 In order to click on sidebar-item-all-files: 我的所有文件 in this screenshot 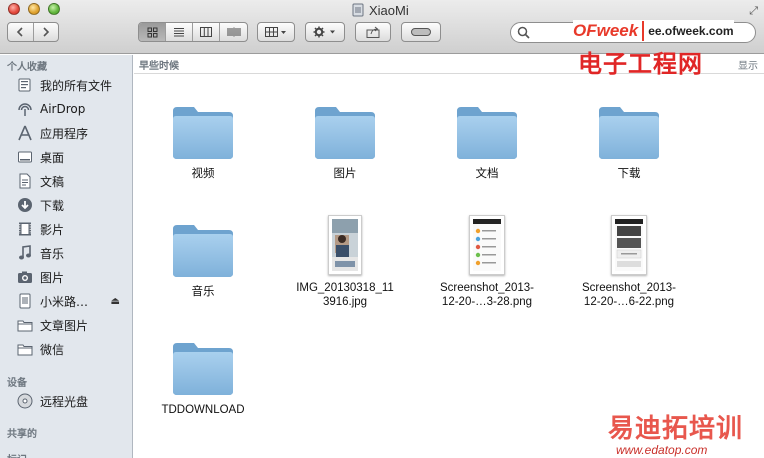, I will do `click(72, 85)`.